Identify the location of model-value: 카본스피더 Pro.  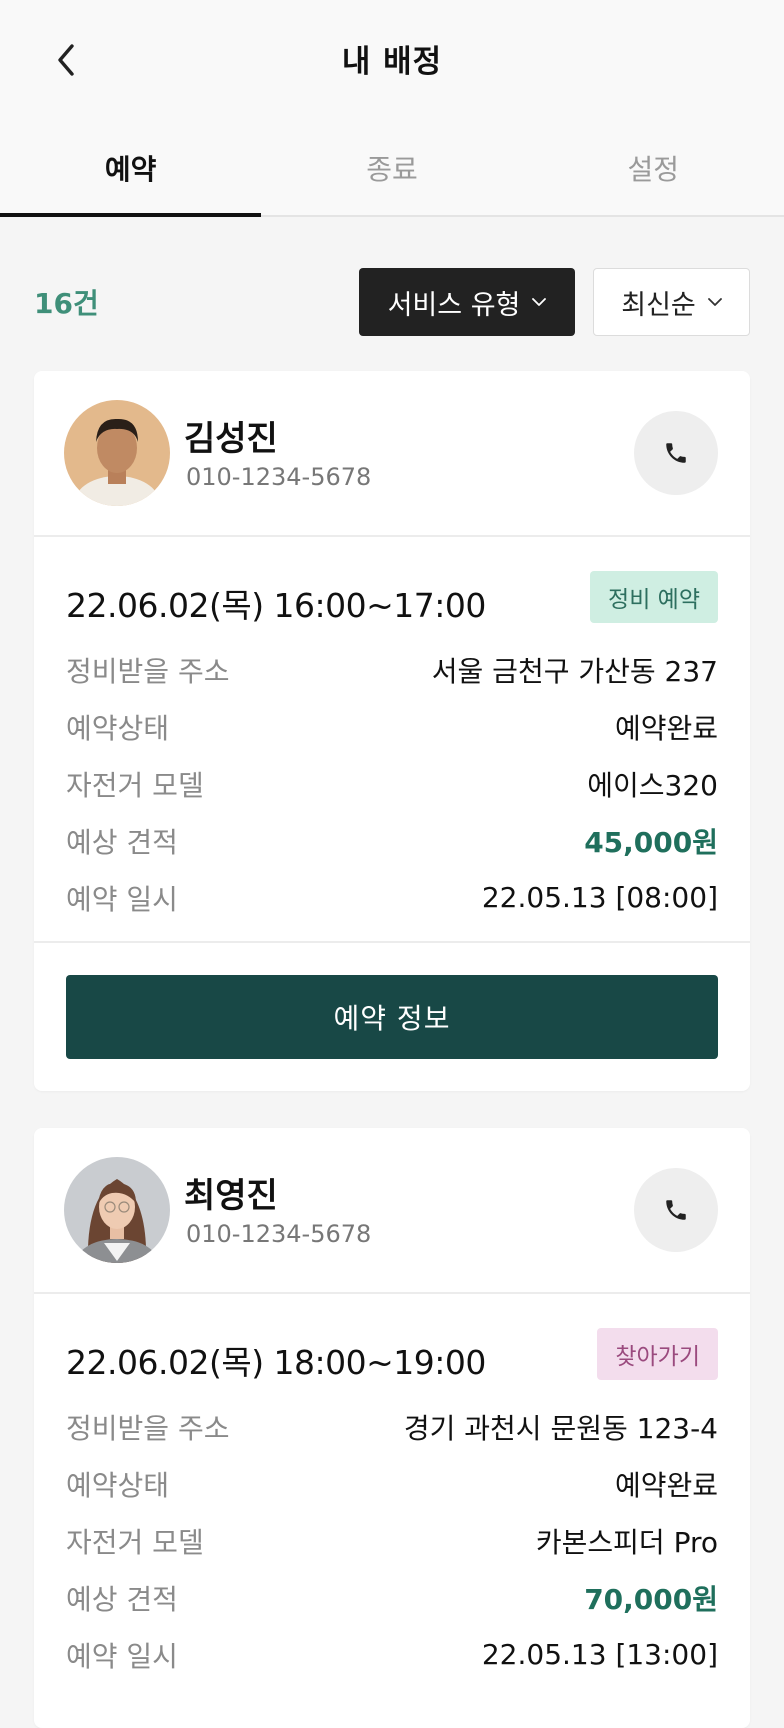
(626, 1542).